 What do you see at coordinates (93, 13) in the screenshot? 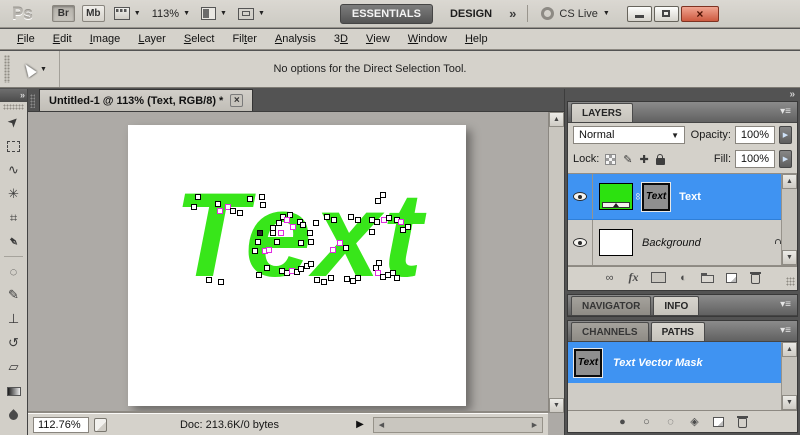
I see `launch-mini-bridge-button: Mb` at bounding box center [93, 13].